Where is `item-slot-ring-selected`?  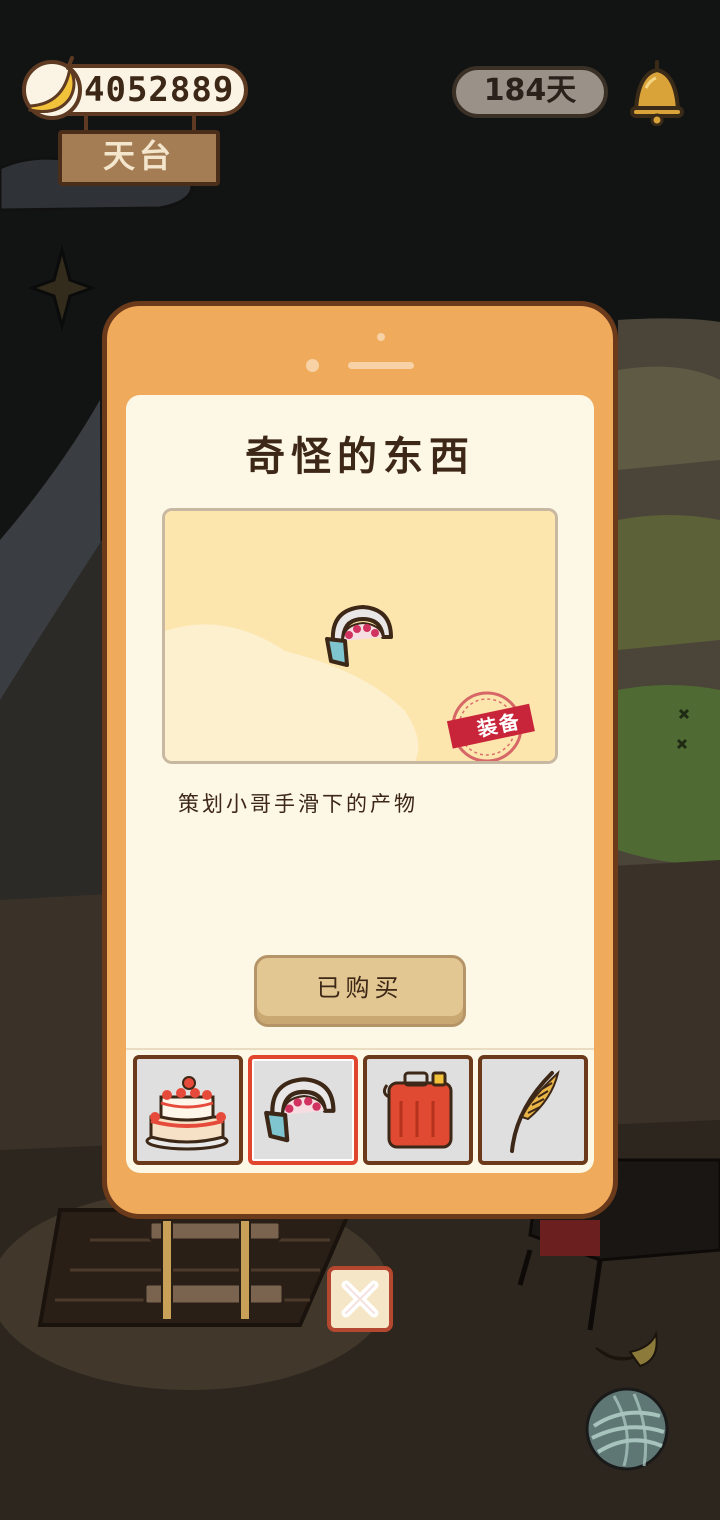
item-slot-ring-selected is located at coordinates (303, 1110).